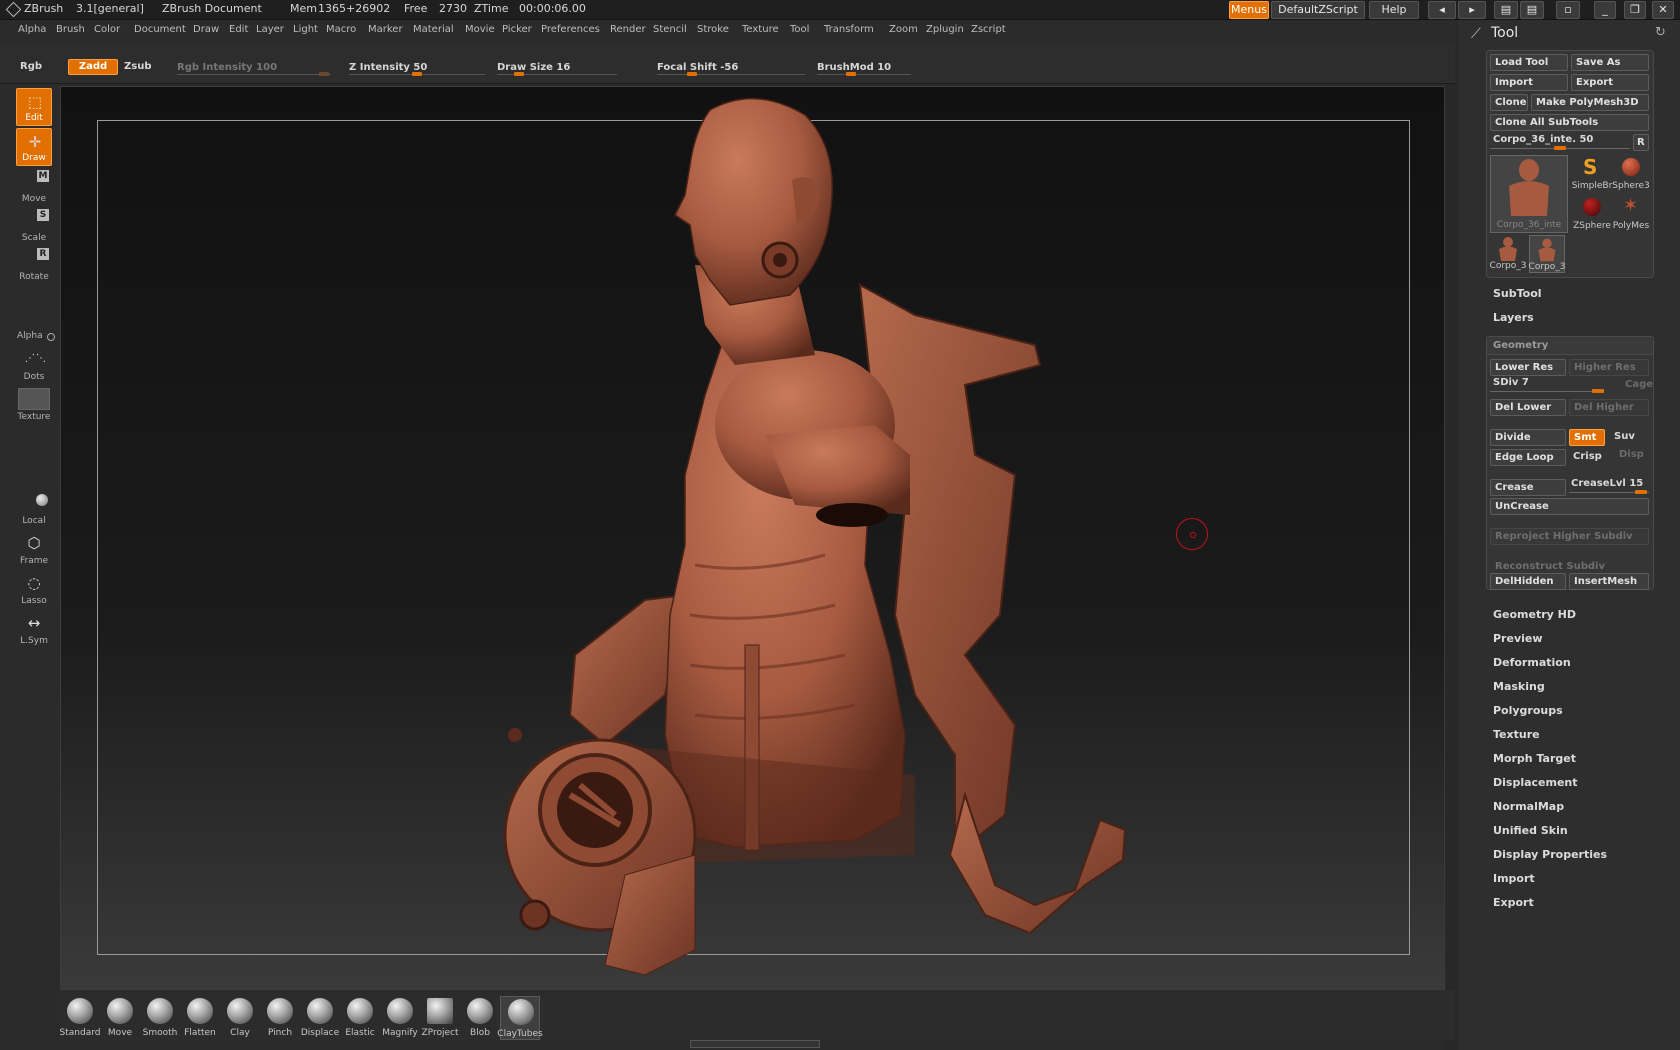  Describe the element at coordinates (1609, 407) in the screenshot. I see `del-higher-button: Del Higher` at that location.